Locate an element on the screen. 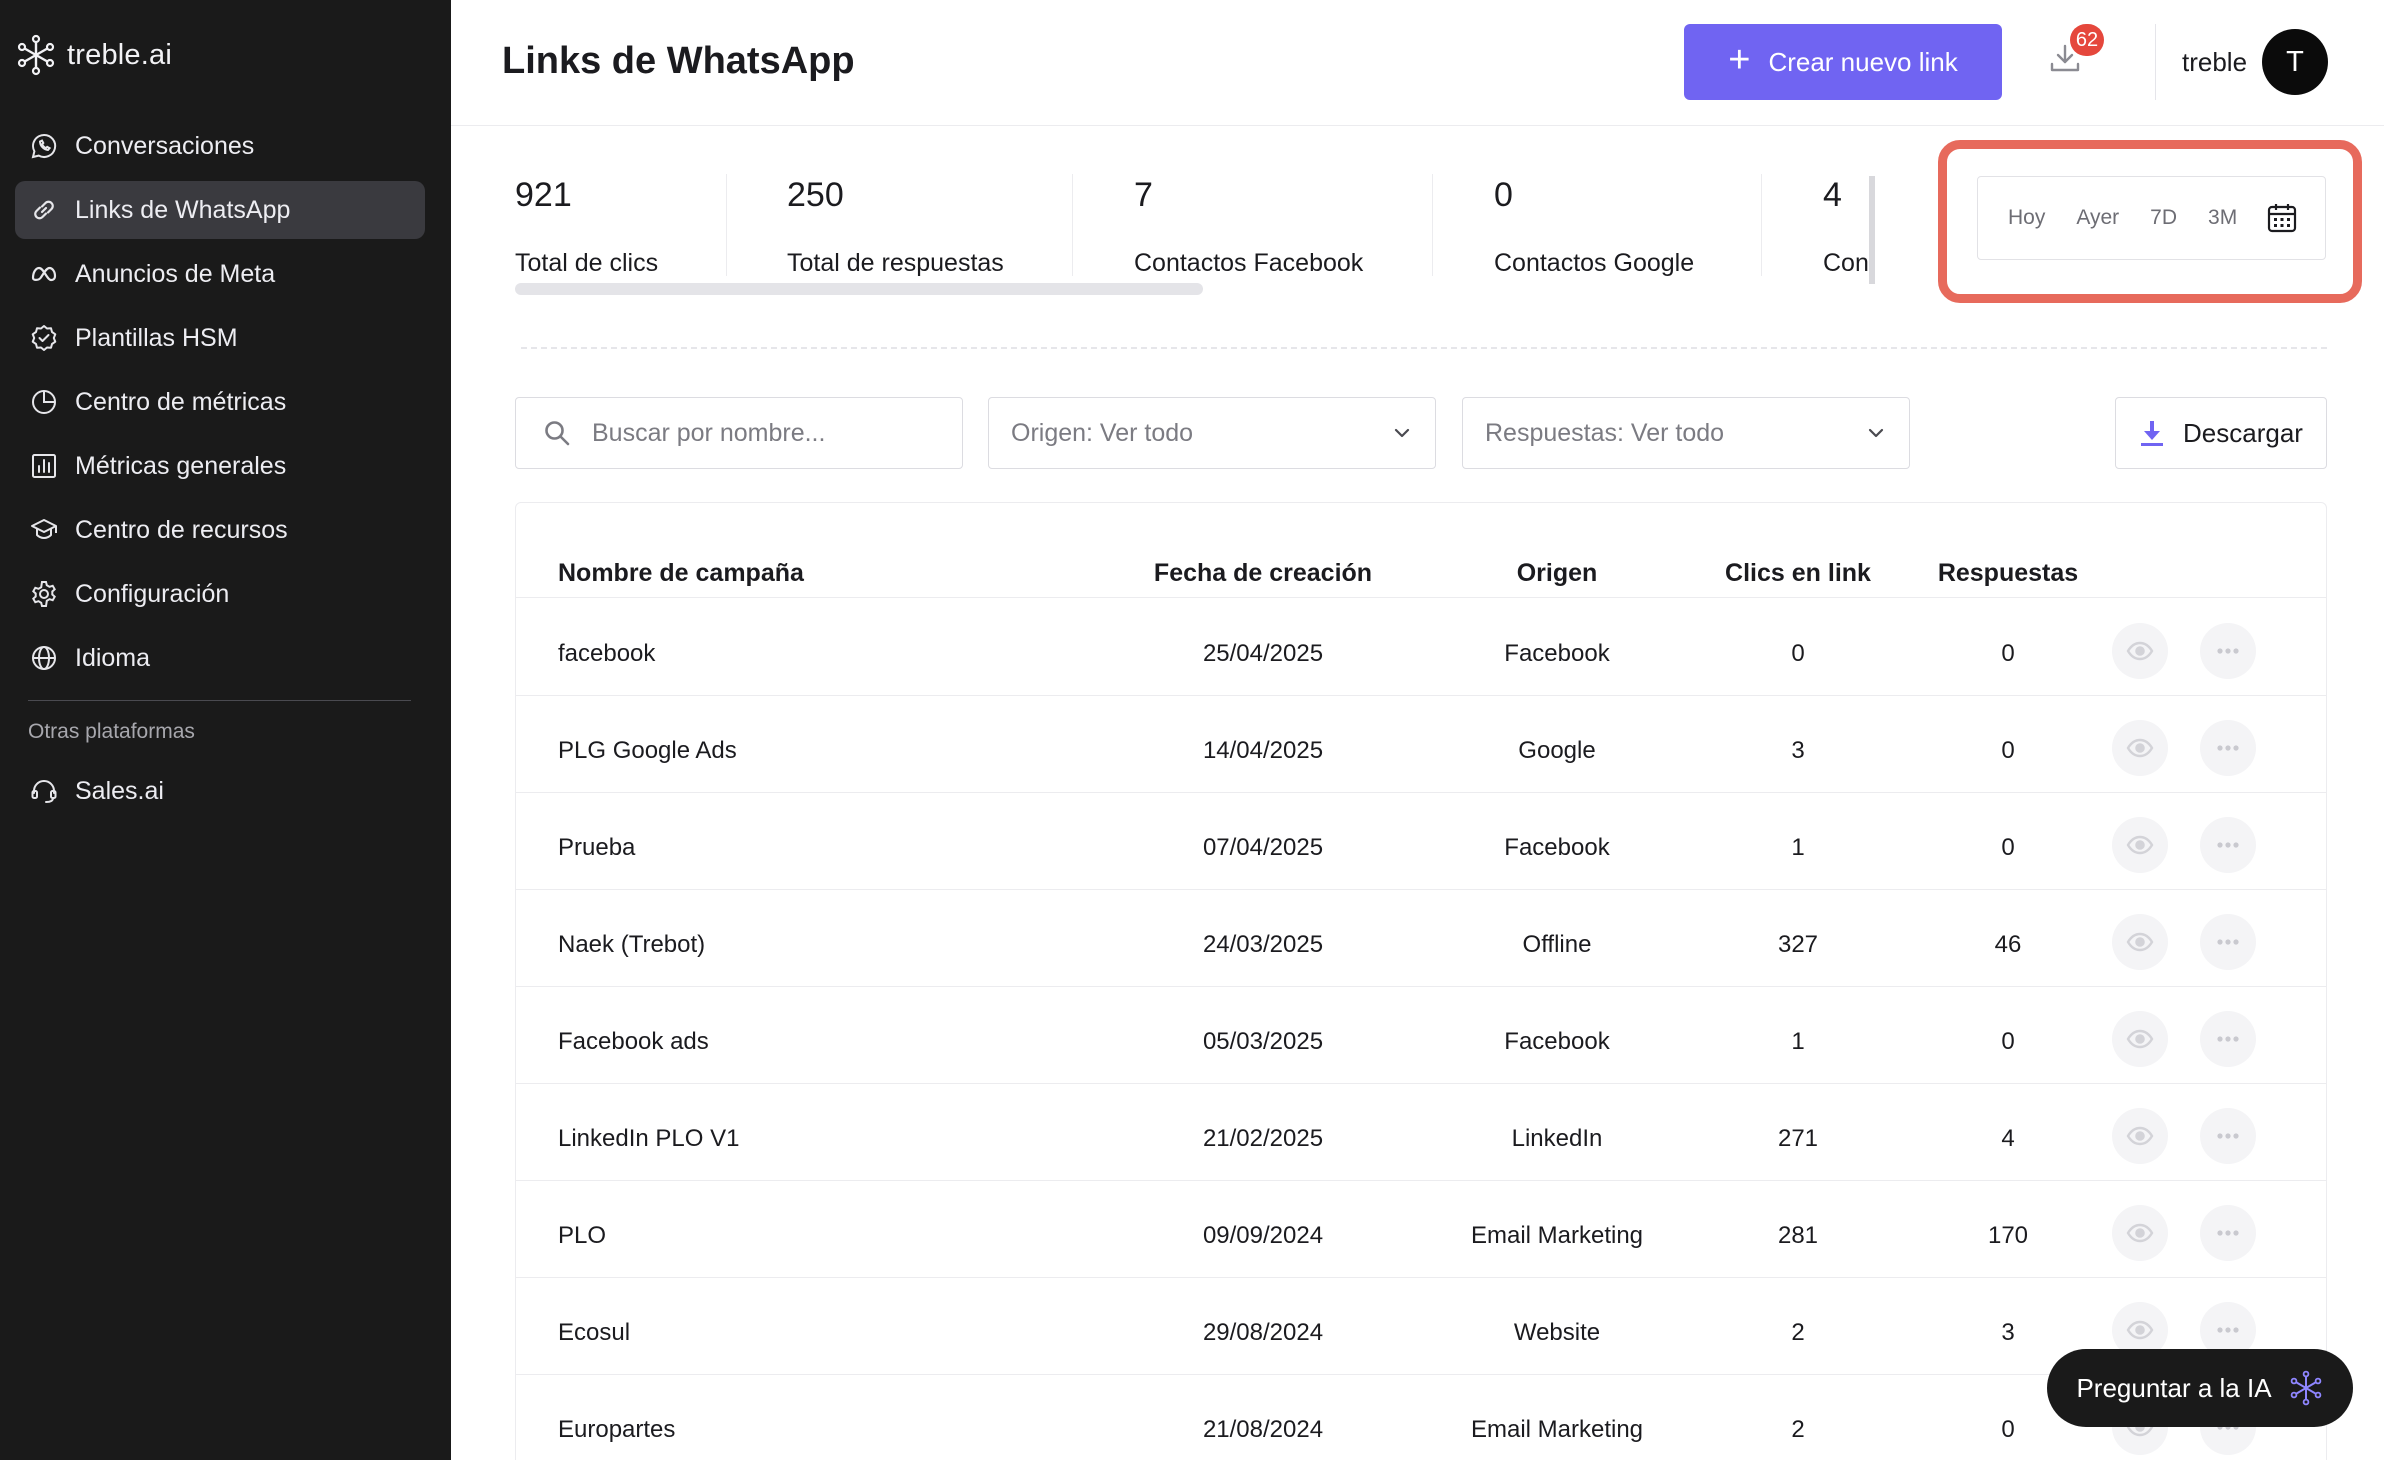  ask-ai-button: Preguntar a la IA is located at coordinates (2200, 1388).